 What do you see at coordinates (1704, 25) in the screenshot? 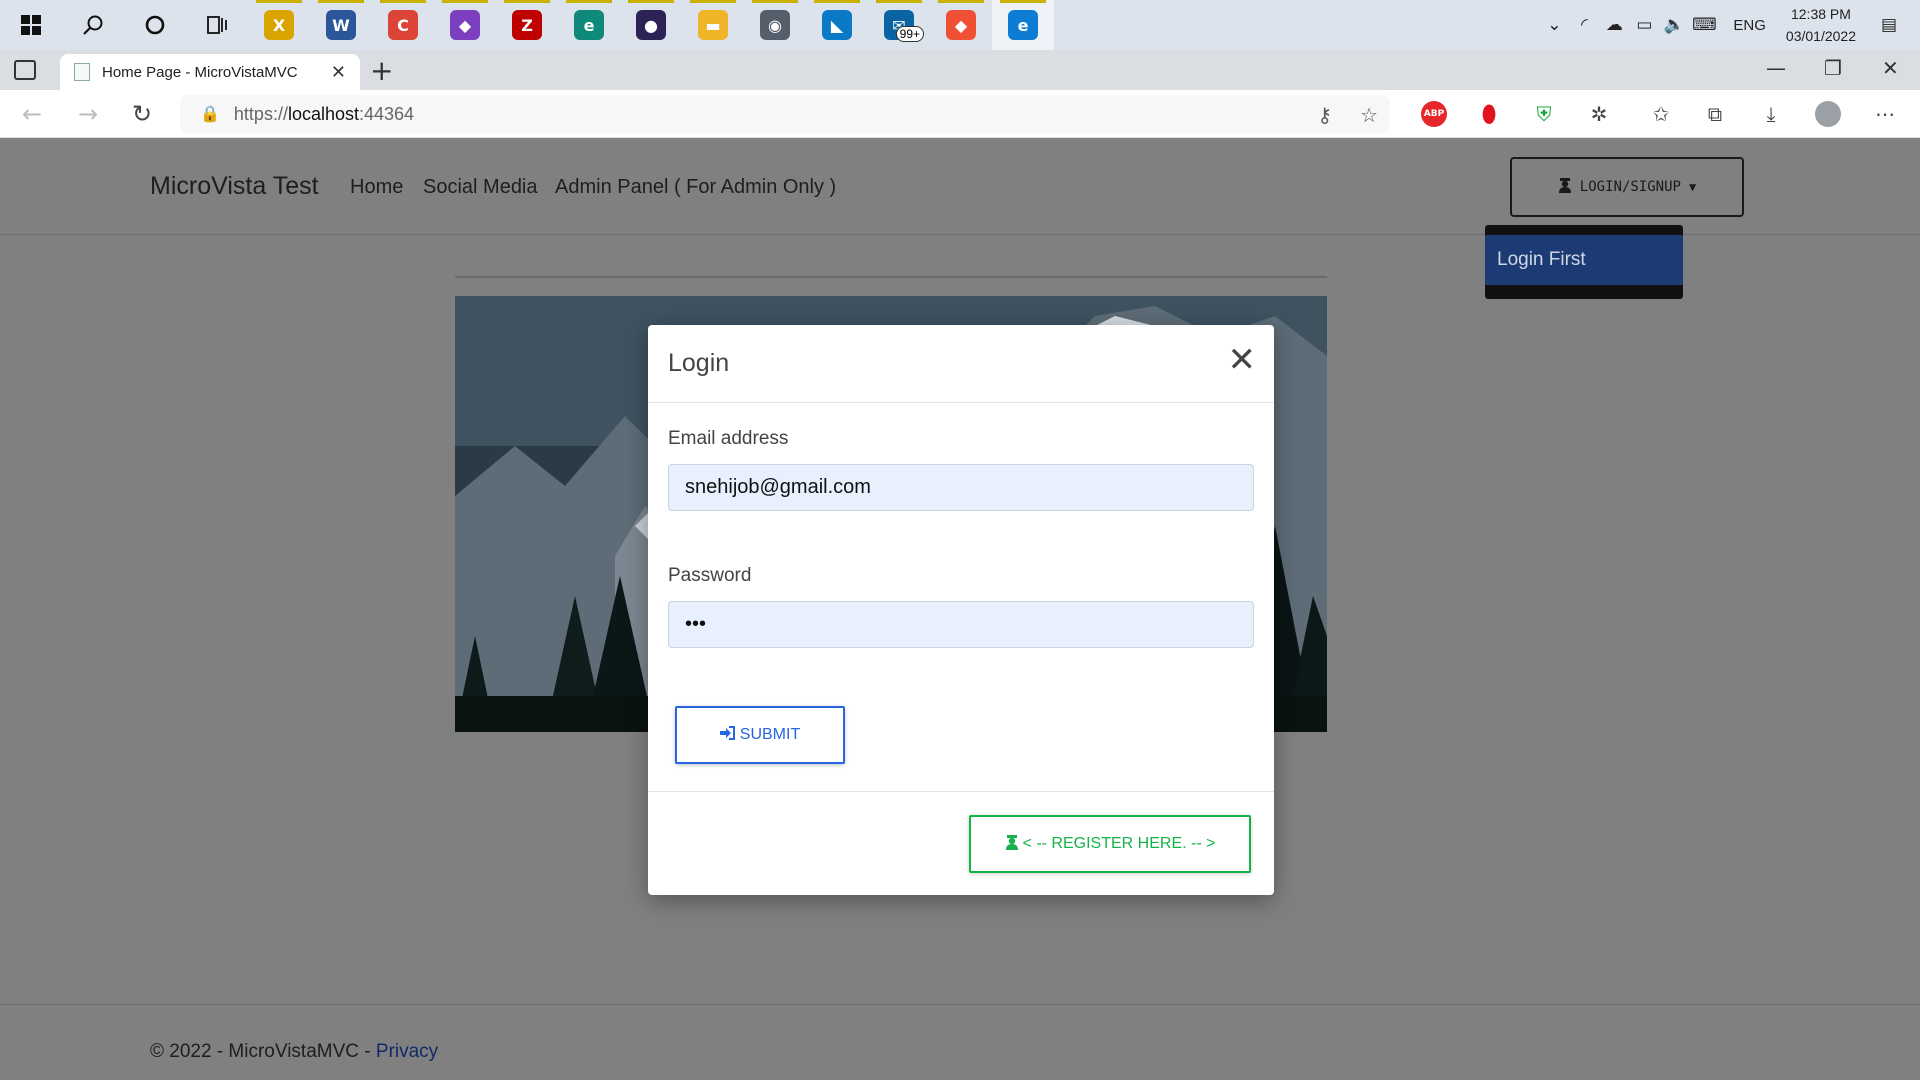
I see `keyboard-icon: ⌨` at bounding box center [1704, 25].